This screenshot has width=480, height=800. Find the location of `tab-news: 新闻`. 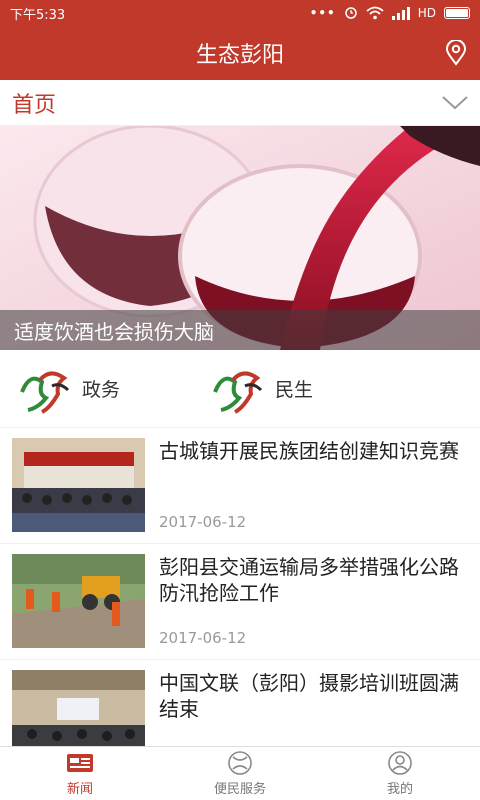

tab-news: 新闻 is located at coordinates (80, 773).